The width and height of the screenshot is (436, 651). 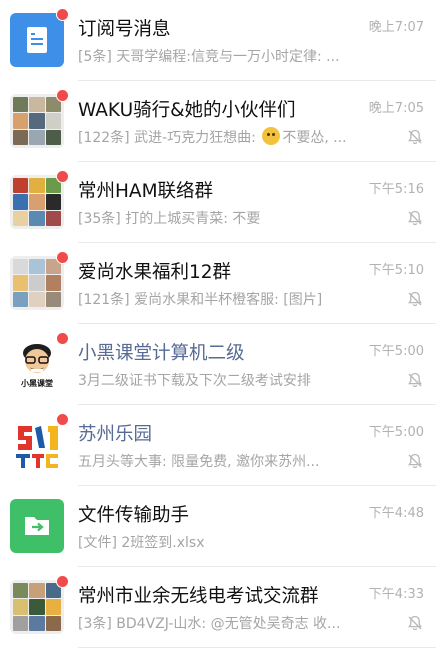 I want to click on chat-name: 订阅号消息, so click(x=124, y=29).